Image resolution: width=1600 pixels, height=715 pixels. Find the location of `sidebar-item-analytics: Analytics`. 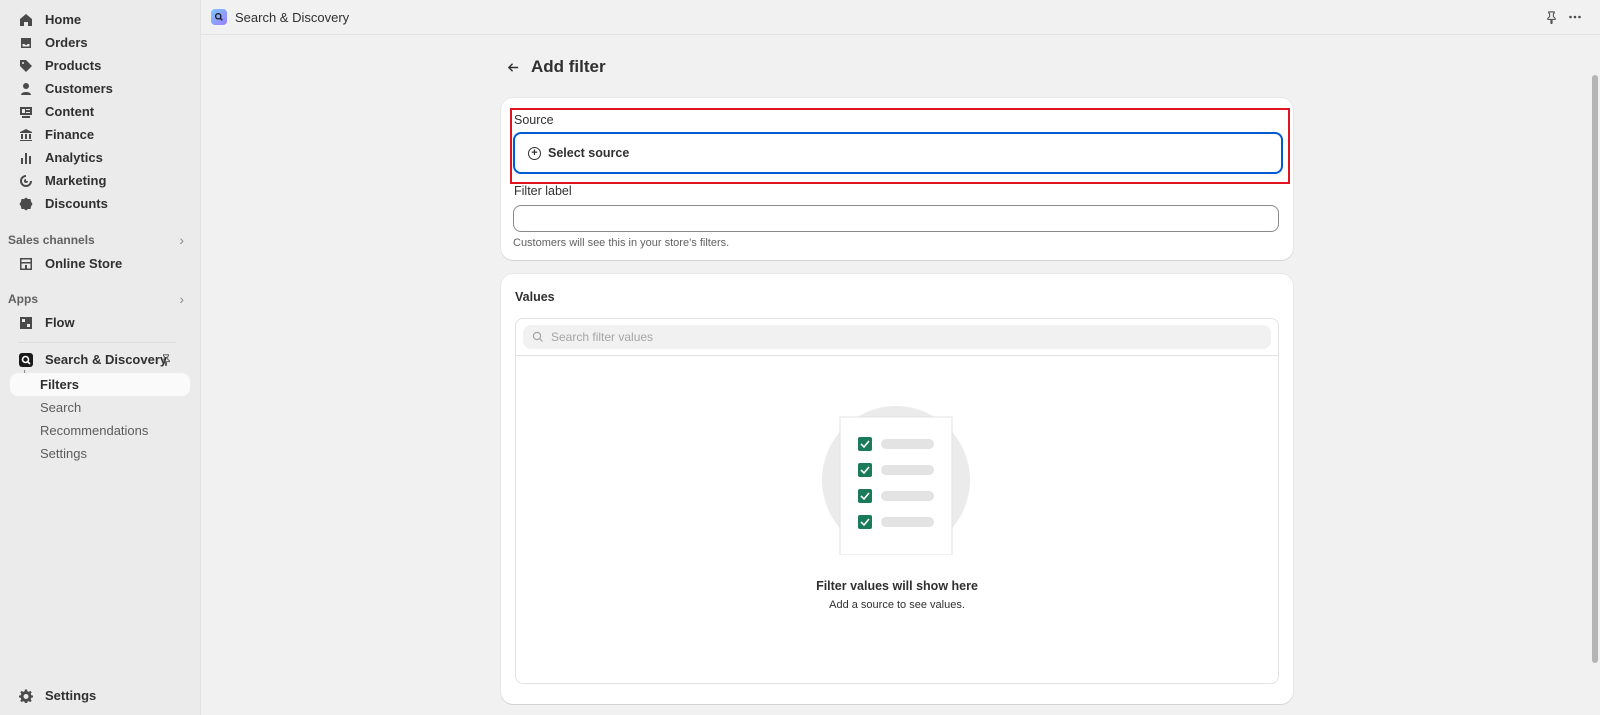

sidebar-item-analytics: Analytics is located at coordinates (100, 157).